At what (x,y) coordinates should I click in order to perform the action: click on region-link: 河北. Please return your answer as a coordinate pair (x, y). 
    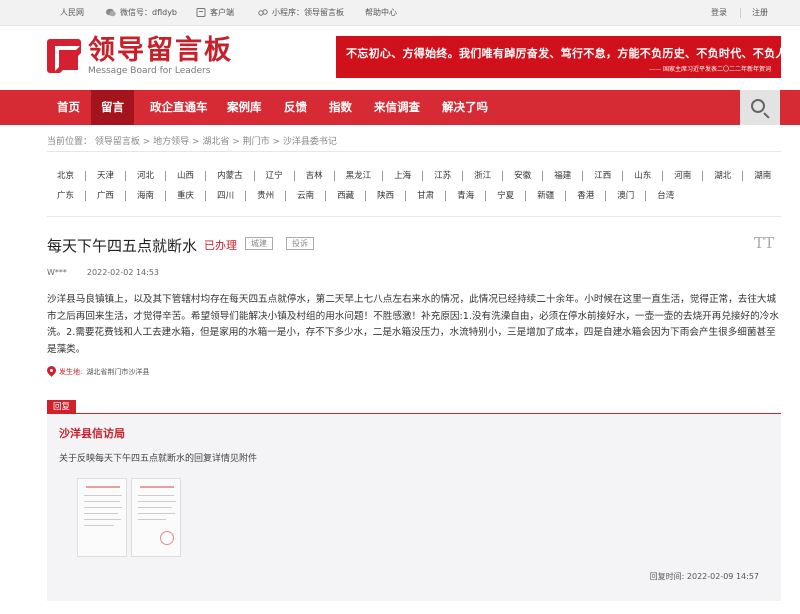
    Looking at the image, I should click on (145, 176).